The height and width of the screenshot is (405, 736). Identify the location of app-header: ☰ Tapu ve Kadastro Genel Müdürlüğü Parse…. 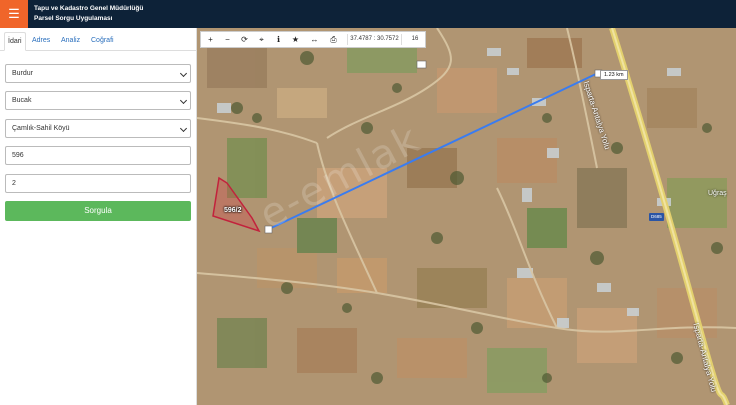
(368, 14).